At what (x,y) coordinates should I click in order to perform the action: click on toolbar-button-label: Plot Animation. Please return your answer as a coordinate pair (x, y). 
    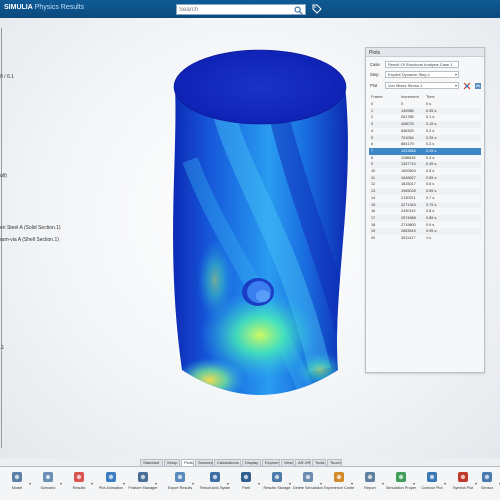
    Looking at the image, I should click on (111, 488).